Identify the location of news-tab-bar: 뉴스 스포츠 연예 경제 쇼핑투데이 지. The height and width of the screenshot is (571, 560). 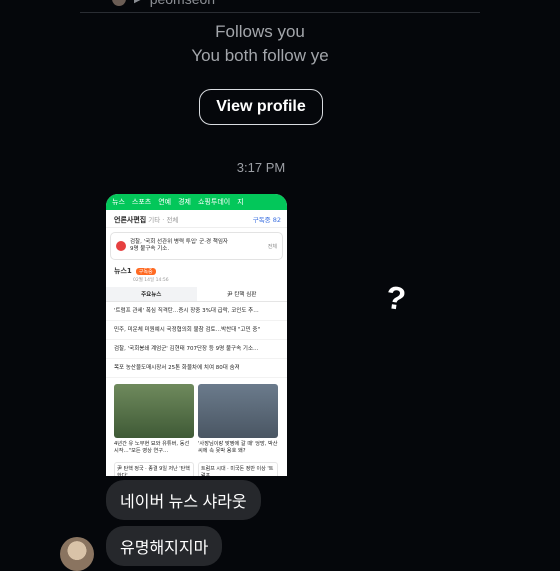
(196, 202).